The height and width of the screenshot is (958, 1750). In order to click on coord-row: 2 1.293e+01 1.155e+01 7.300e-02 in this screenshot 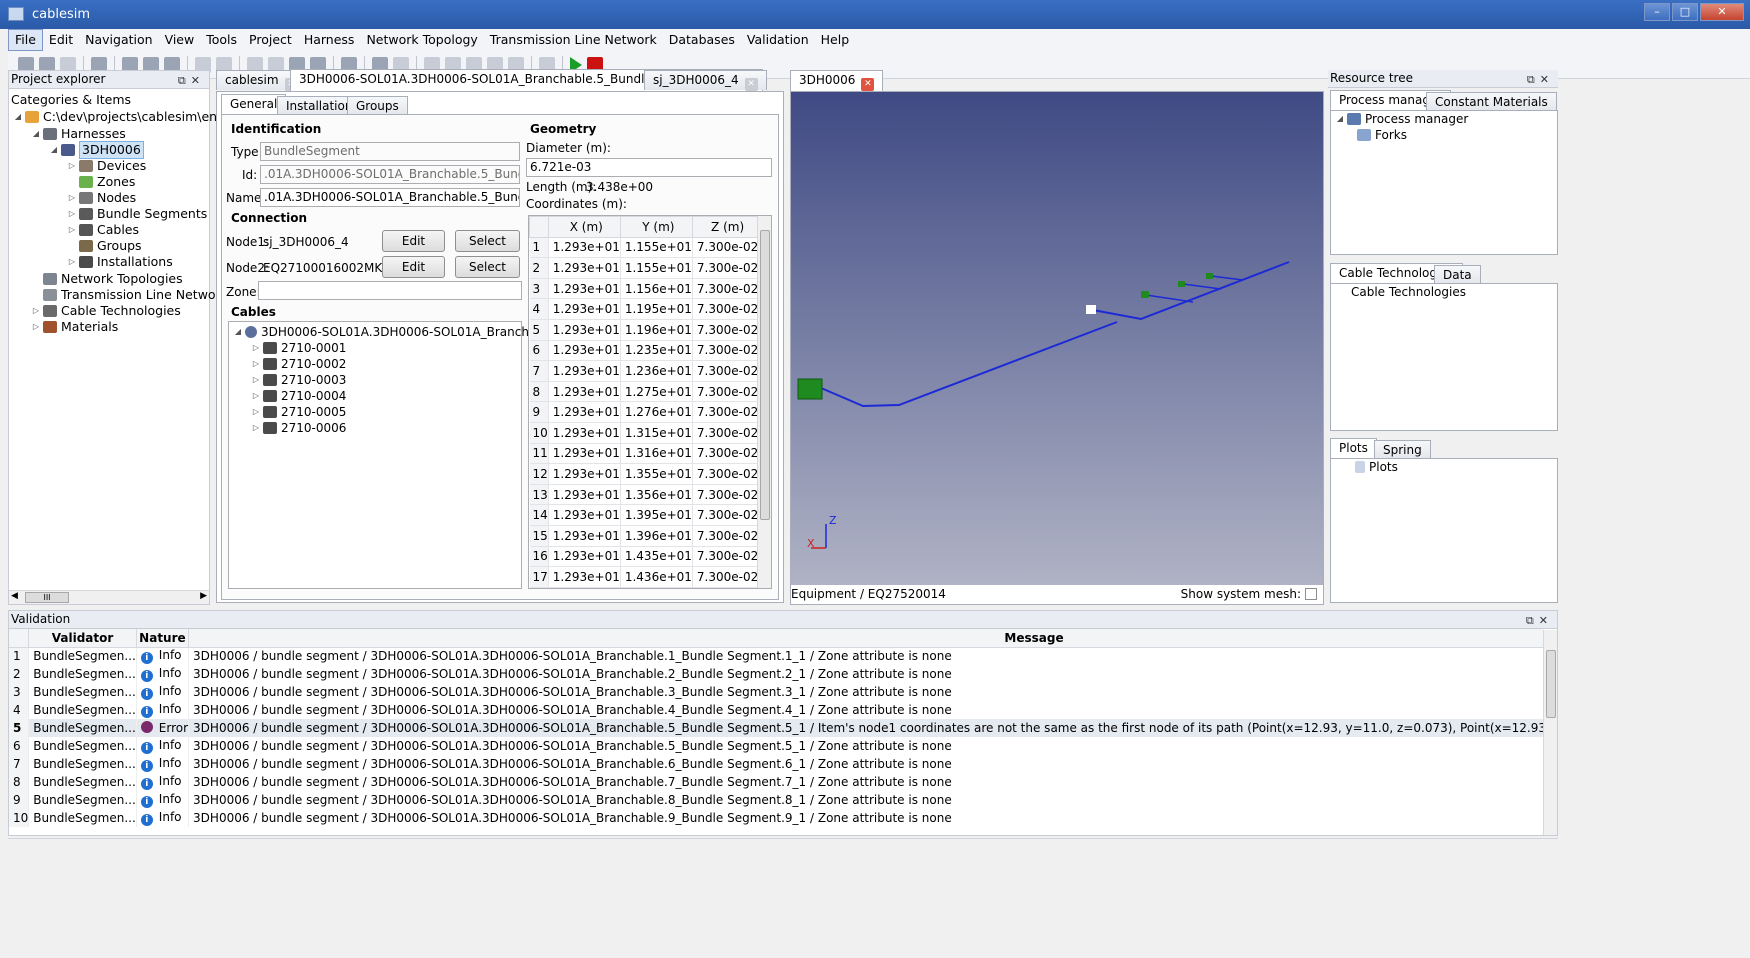, I will do `click(644, 268)`.